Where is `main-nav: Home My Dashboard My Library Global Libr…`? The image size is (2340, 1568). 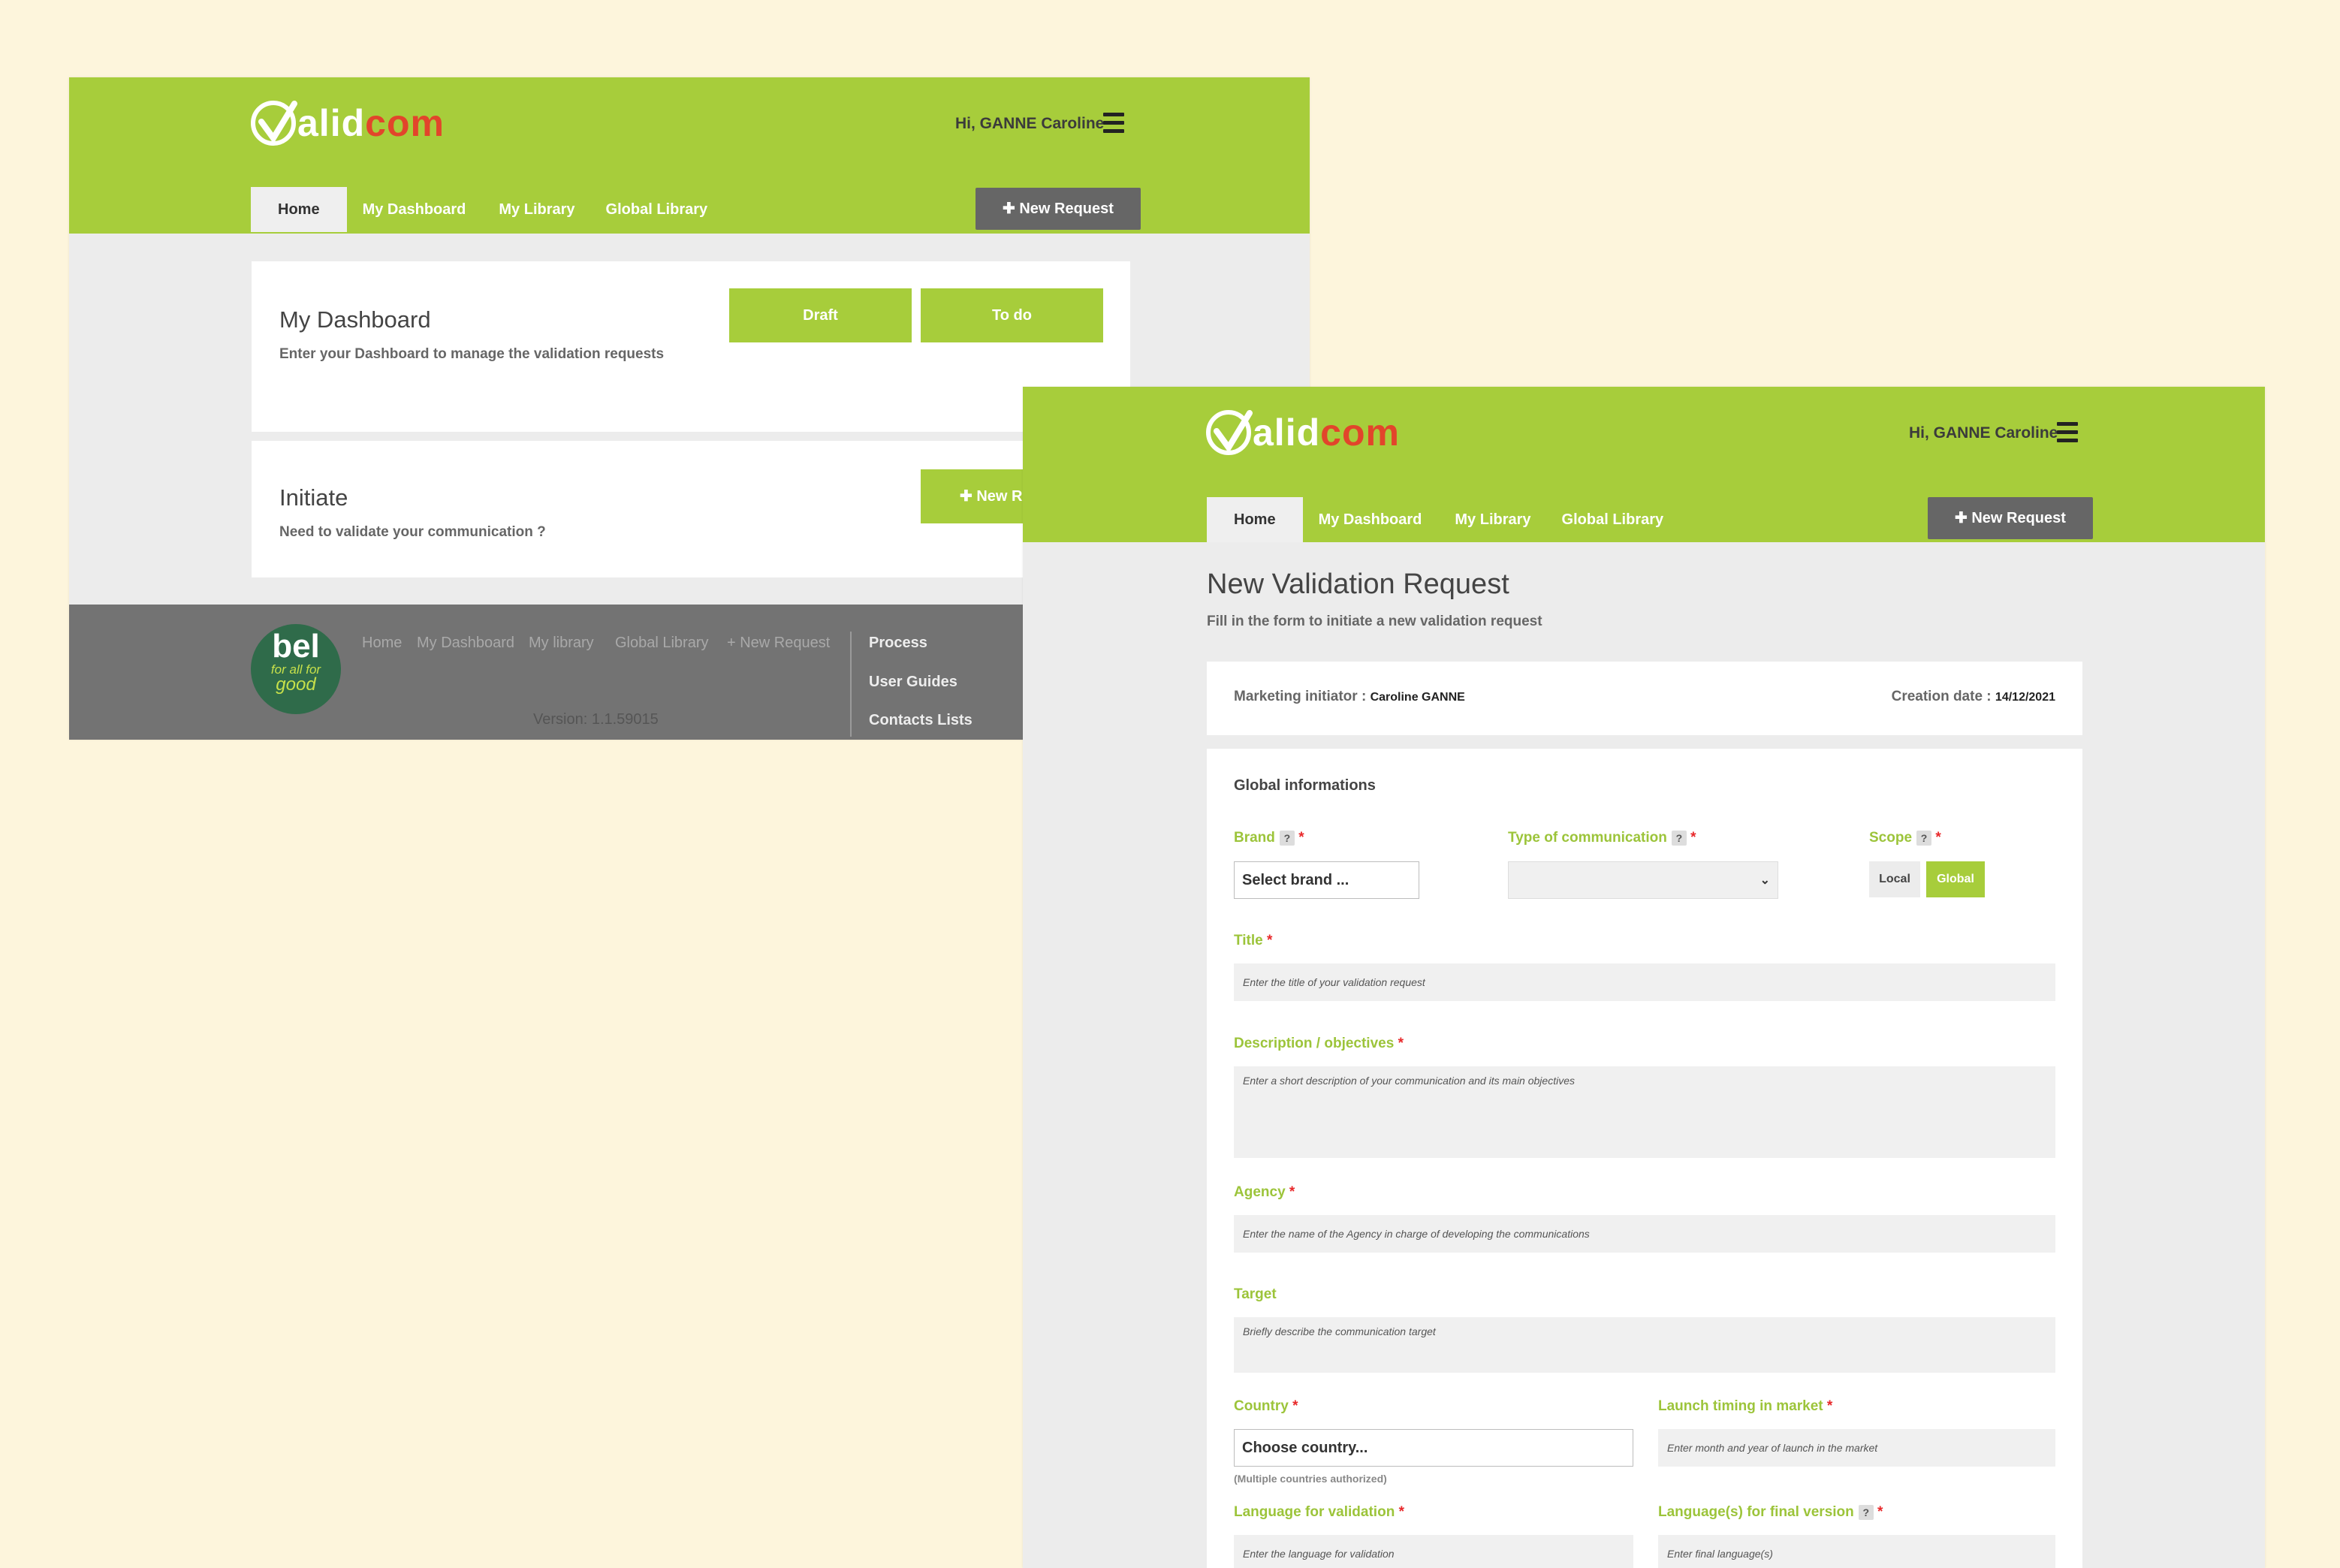 main-nav: Home My Dashboard My Library Global Libr… is located at coordinates (486, 210).